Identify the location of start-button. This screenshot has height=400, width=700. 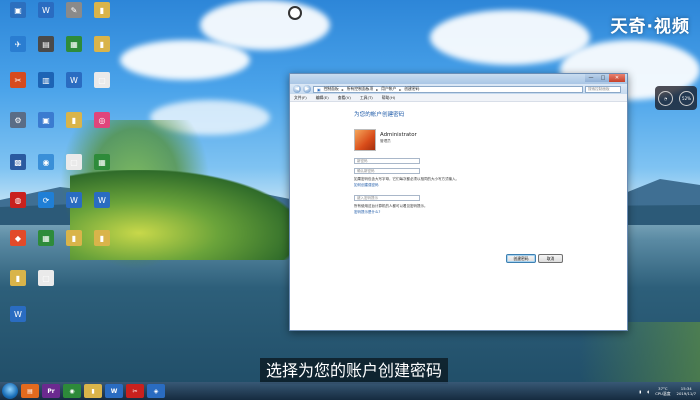
(10, 391).